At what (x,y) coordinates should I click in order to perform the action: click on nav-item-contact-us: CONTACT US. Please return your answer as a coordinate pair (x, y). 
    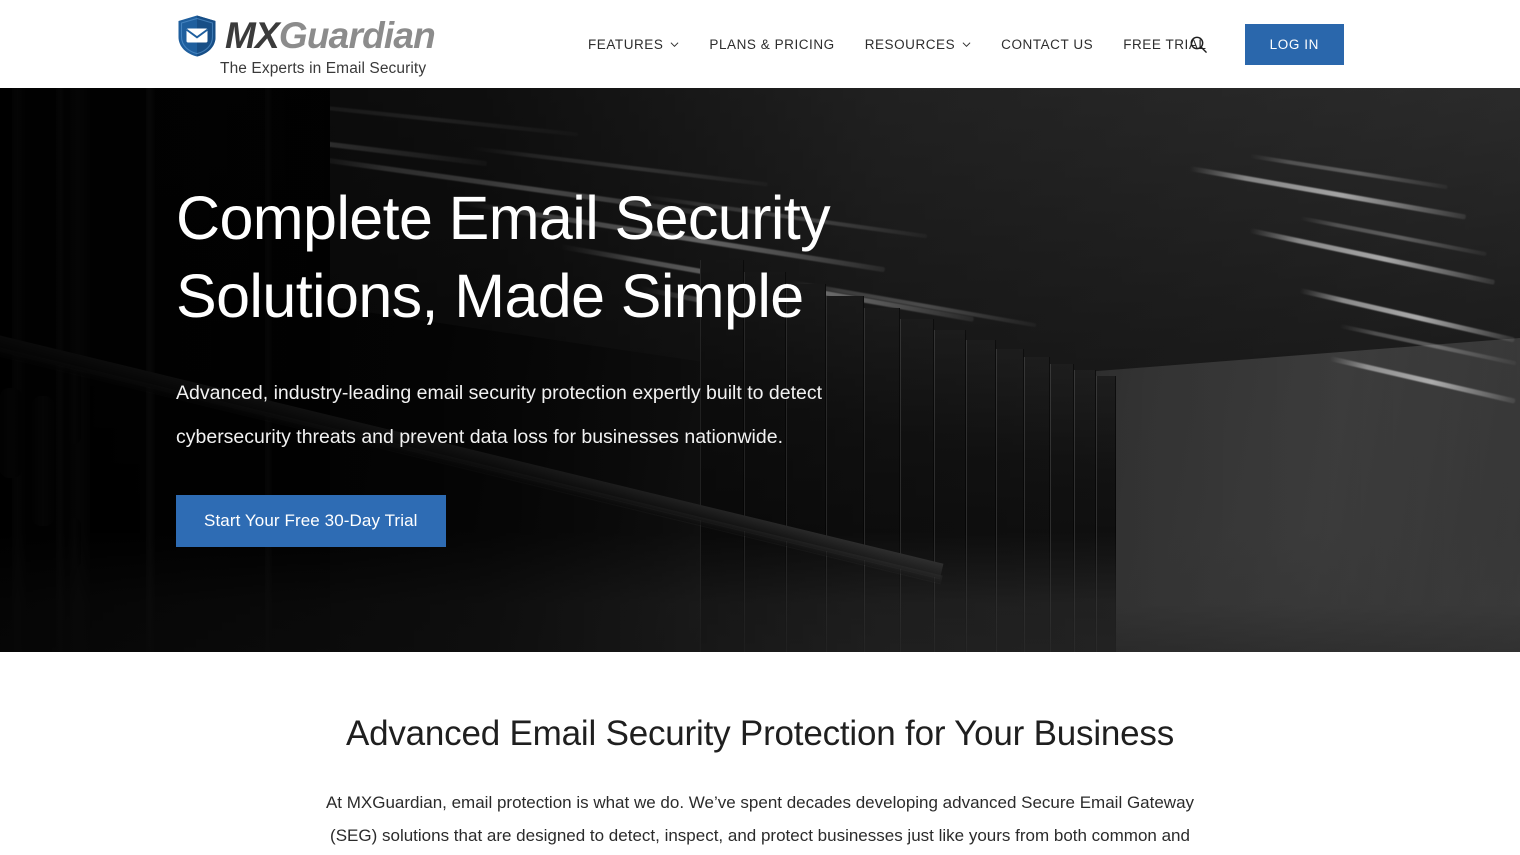
    Looking at the image, I should click on (1047, 44).